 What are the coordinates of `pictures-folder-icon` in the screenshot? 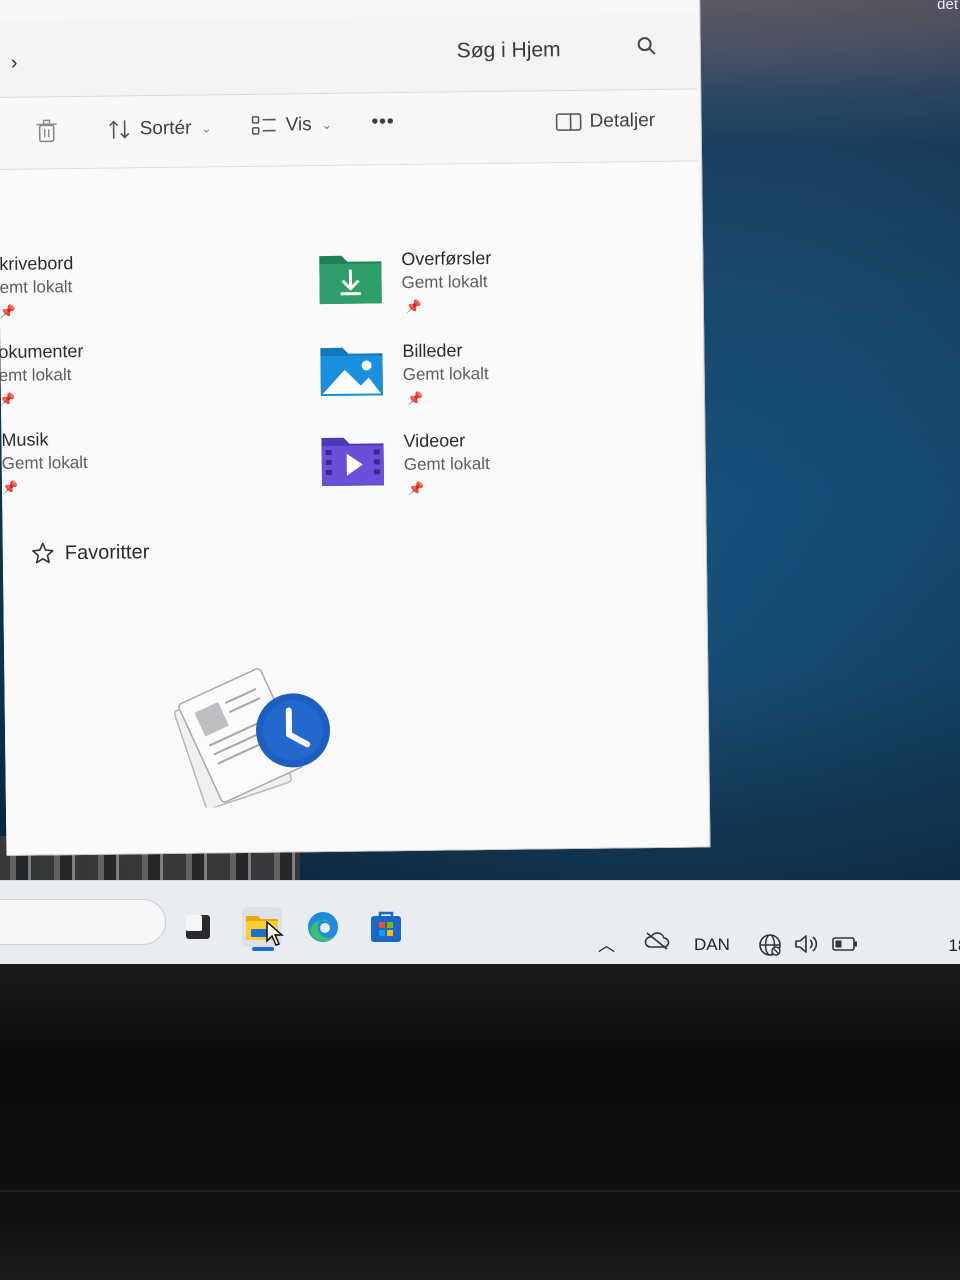 It's located at (351, 372).